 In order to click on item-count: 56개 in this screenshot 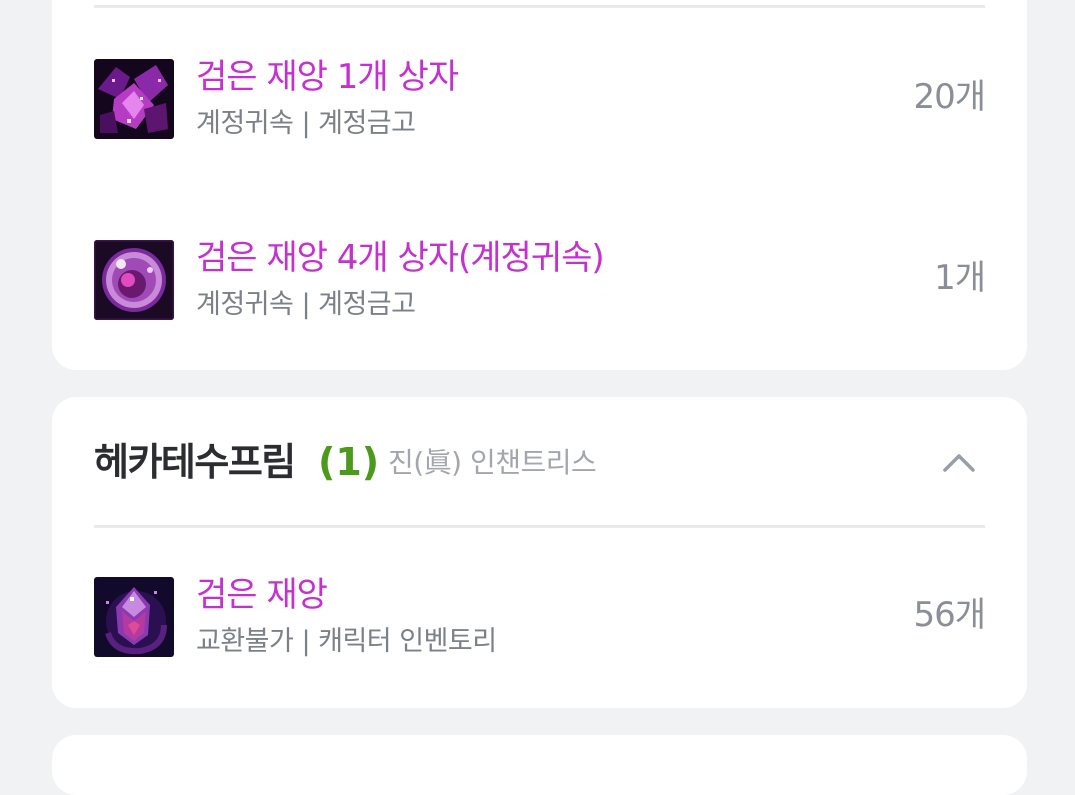, I will do `click(949, 615)`.